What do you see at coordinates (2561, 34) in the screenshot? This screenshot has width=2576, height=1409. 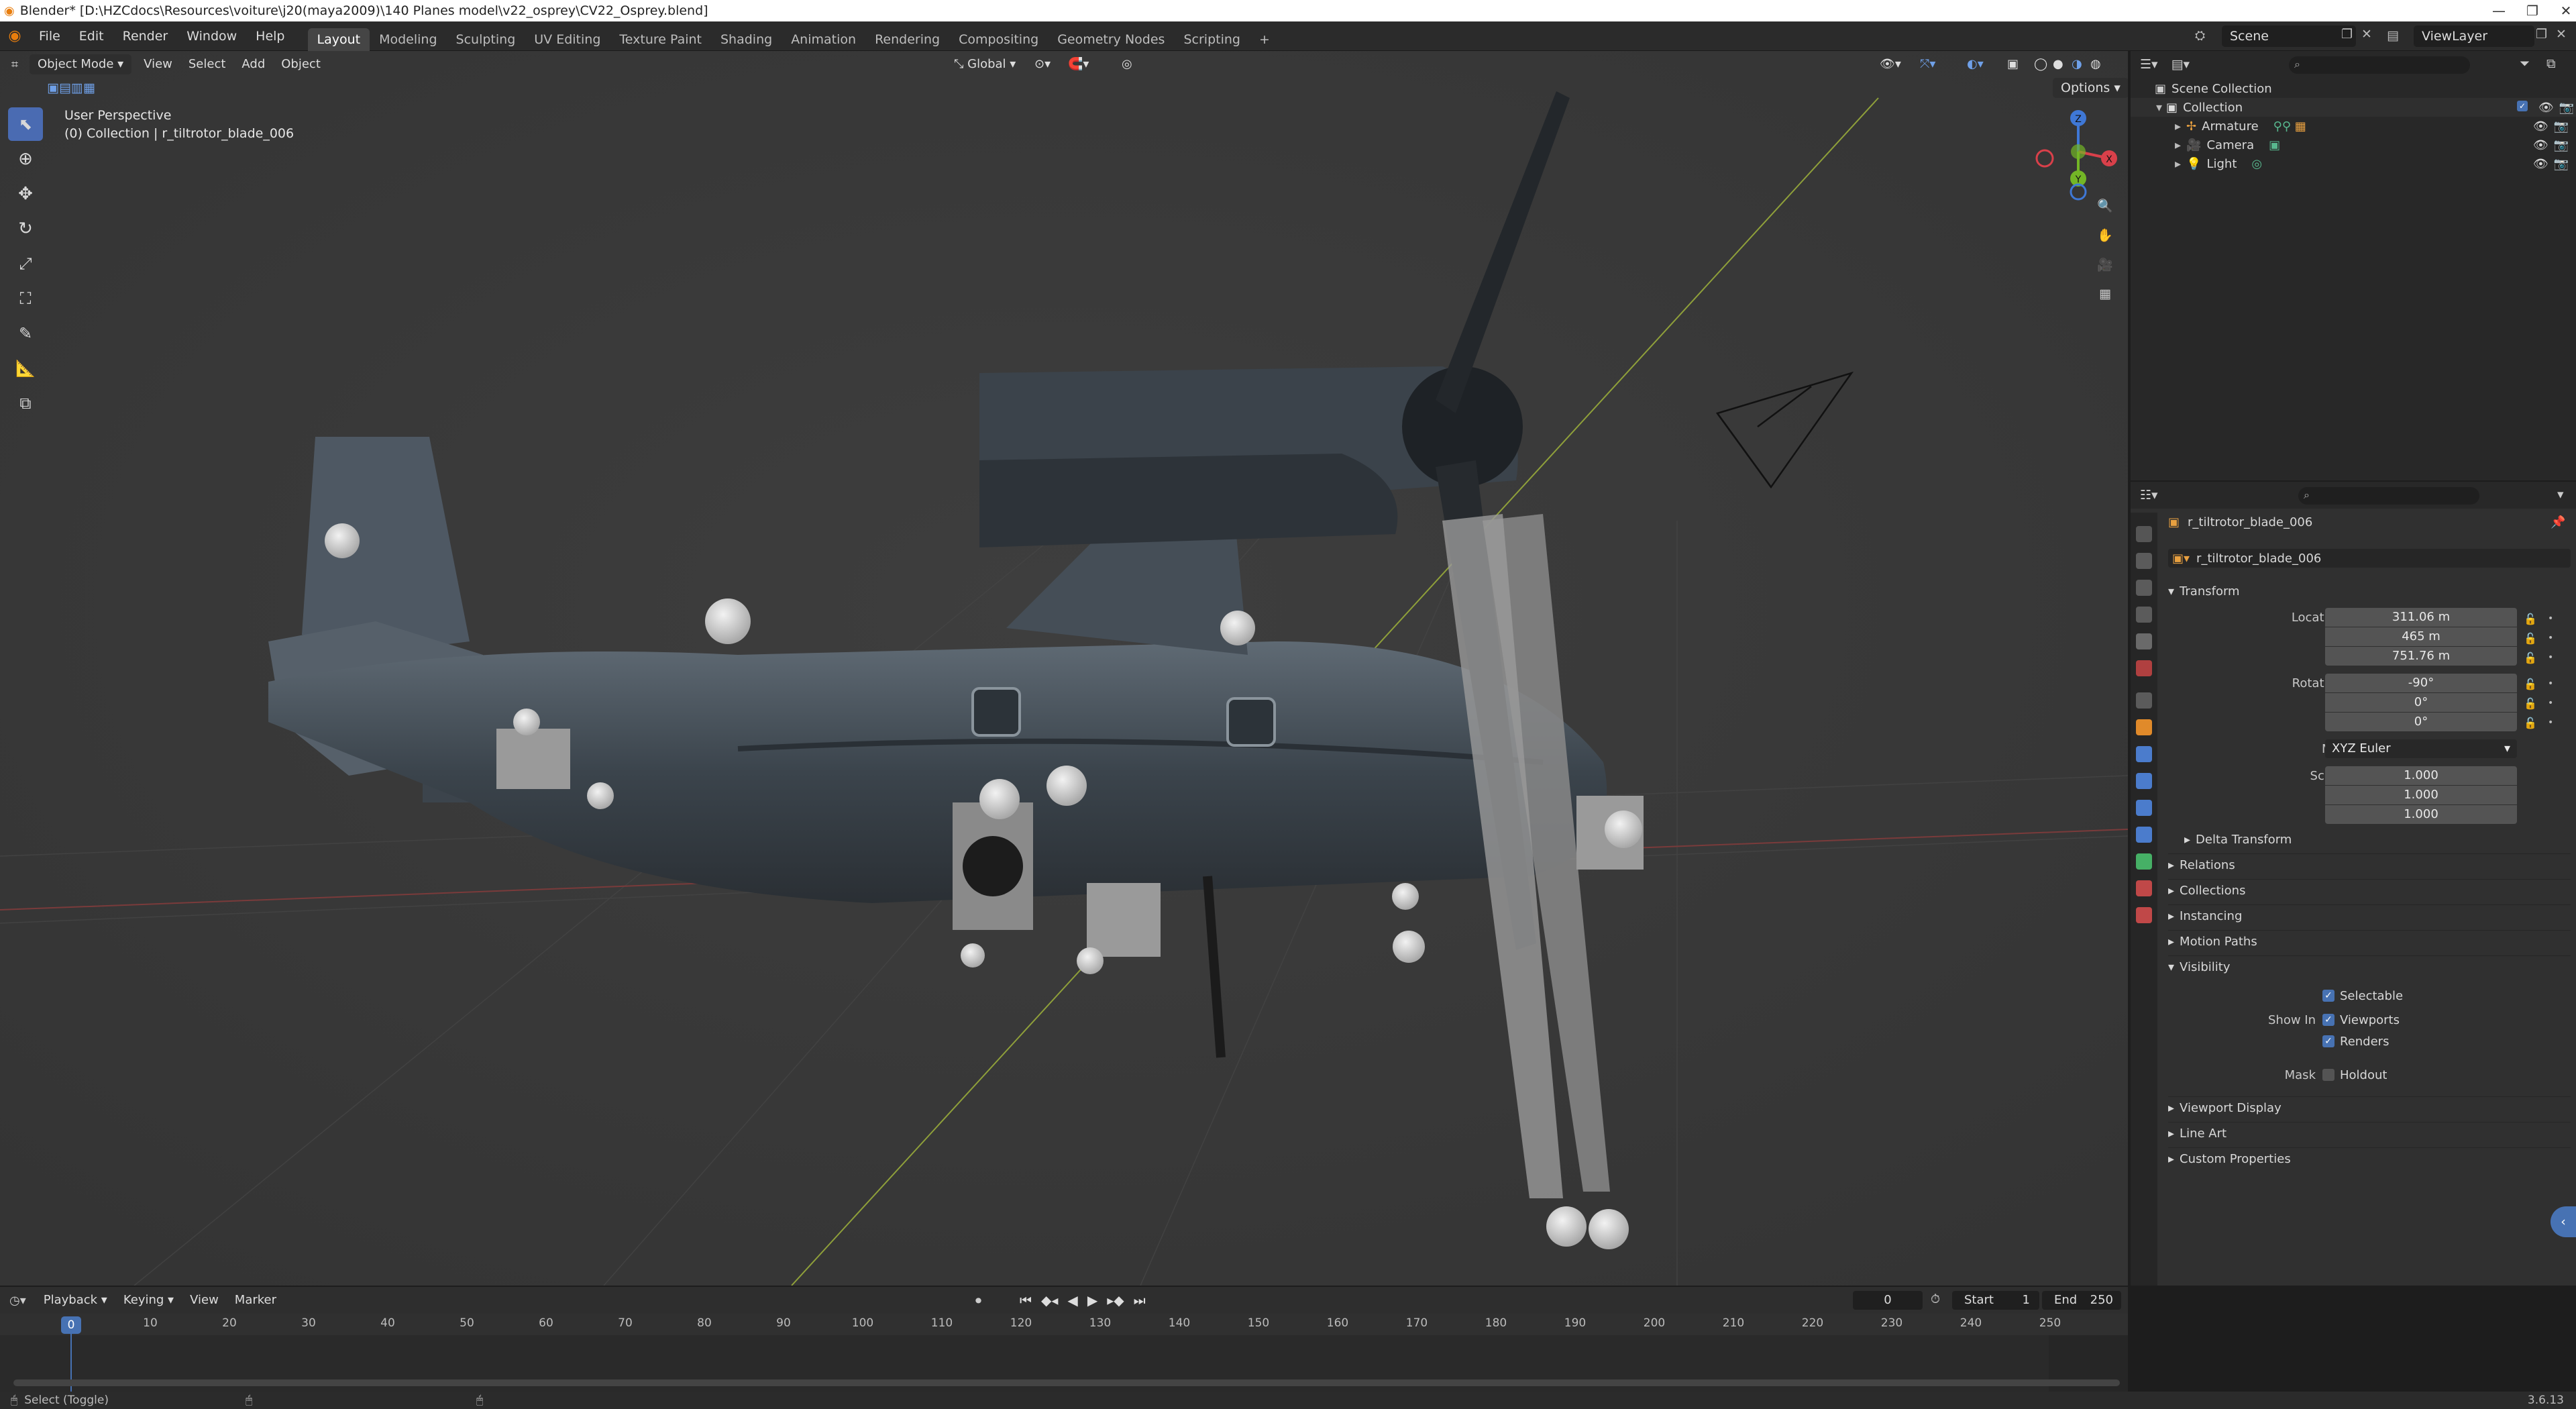 I see `delete-view-layer-icon: ✕` at bounding box center [2561, 34].